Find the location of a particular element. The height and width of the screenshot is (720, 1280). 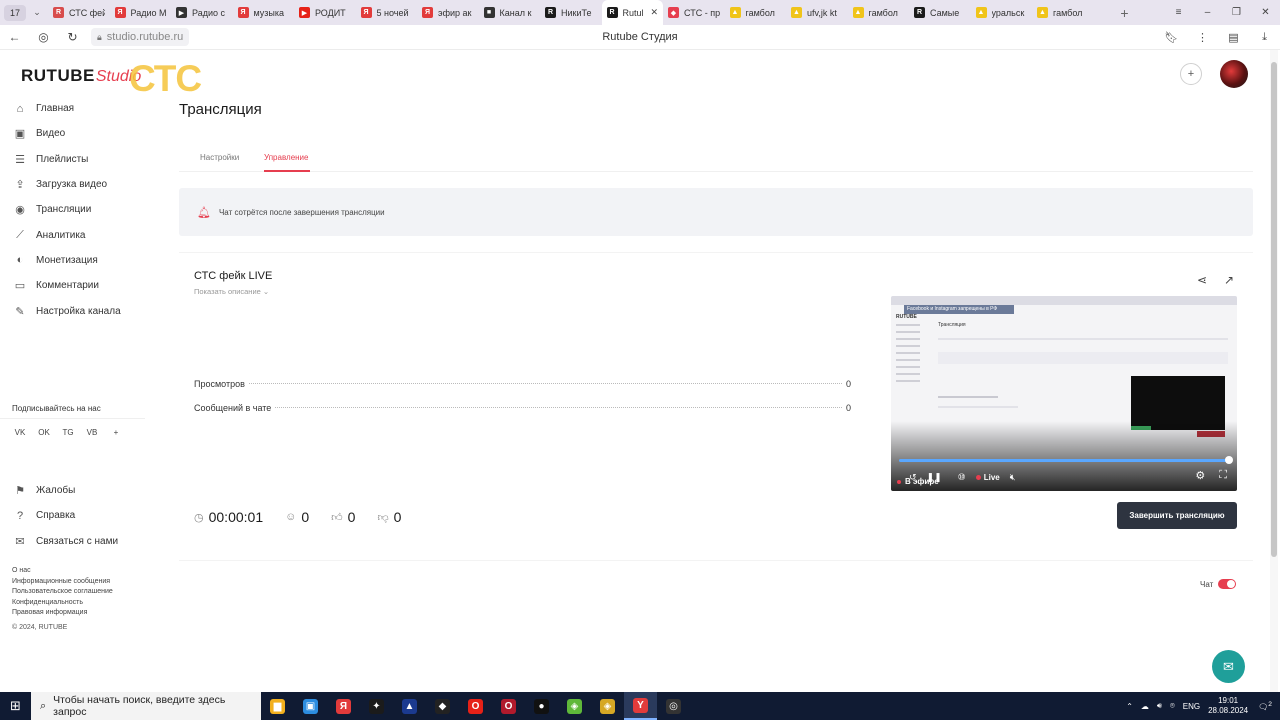

on-air-dot-icon is located at coordinates (899, 481).